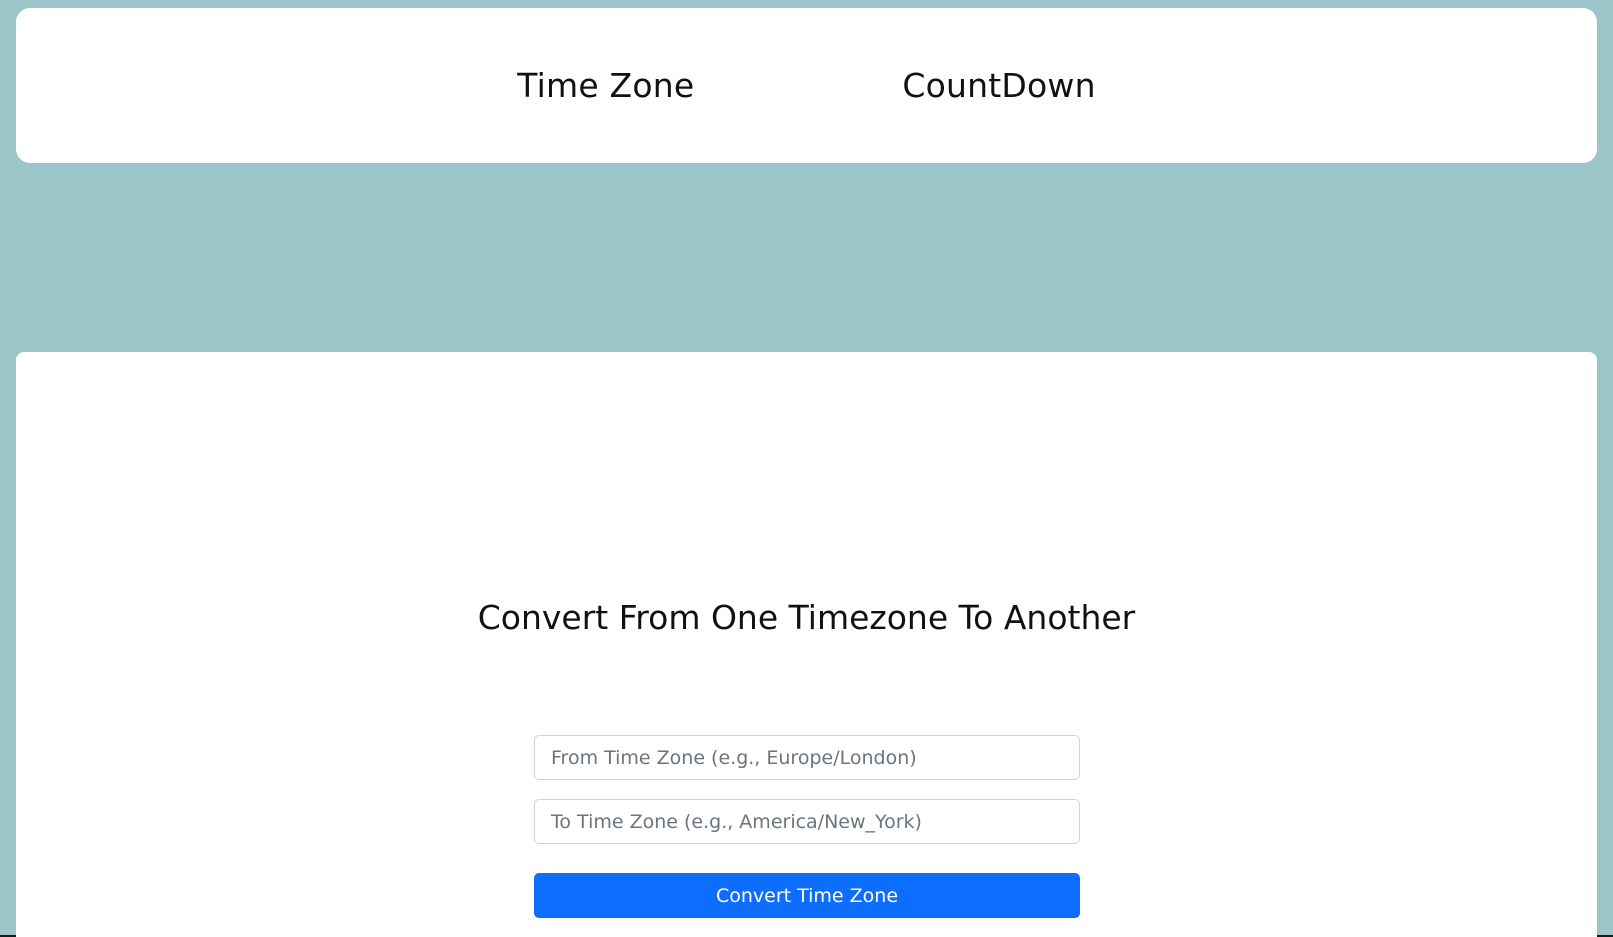 This screenshot has width=1613, height=937. What do you see at coordinates (807, 821) in the screenshot?
I see `to-timezone-input` at bounding box center [807, 821].